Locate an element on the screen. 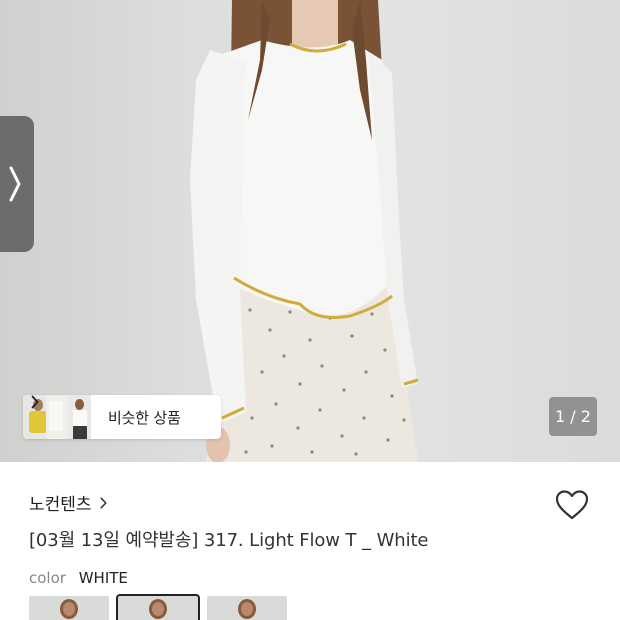 This screenshot has height=620, width=620. brand-name: 노컨텐츠 is located at coordinates (60, 505).